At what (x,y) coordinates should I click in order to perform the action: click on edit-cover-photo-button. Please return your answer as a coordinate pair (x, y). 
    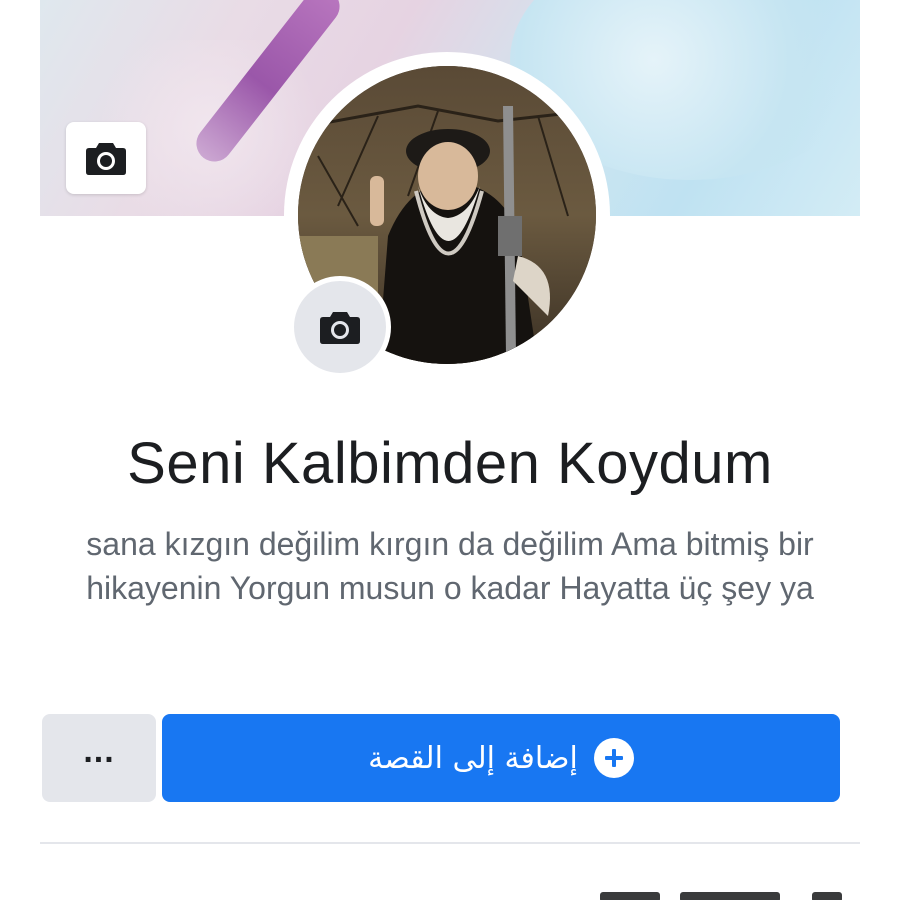
    Looking at the image, I should click on (106, 158).